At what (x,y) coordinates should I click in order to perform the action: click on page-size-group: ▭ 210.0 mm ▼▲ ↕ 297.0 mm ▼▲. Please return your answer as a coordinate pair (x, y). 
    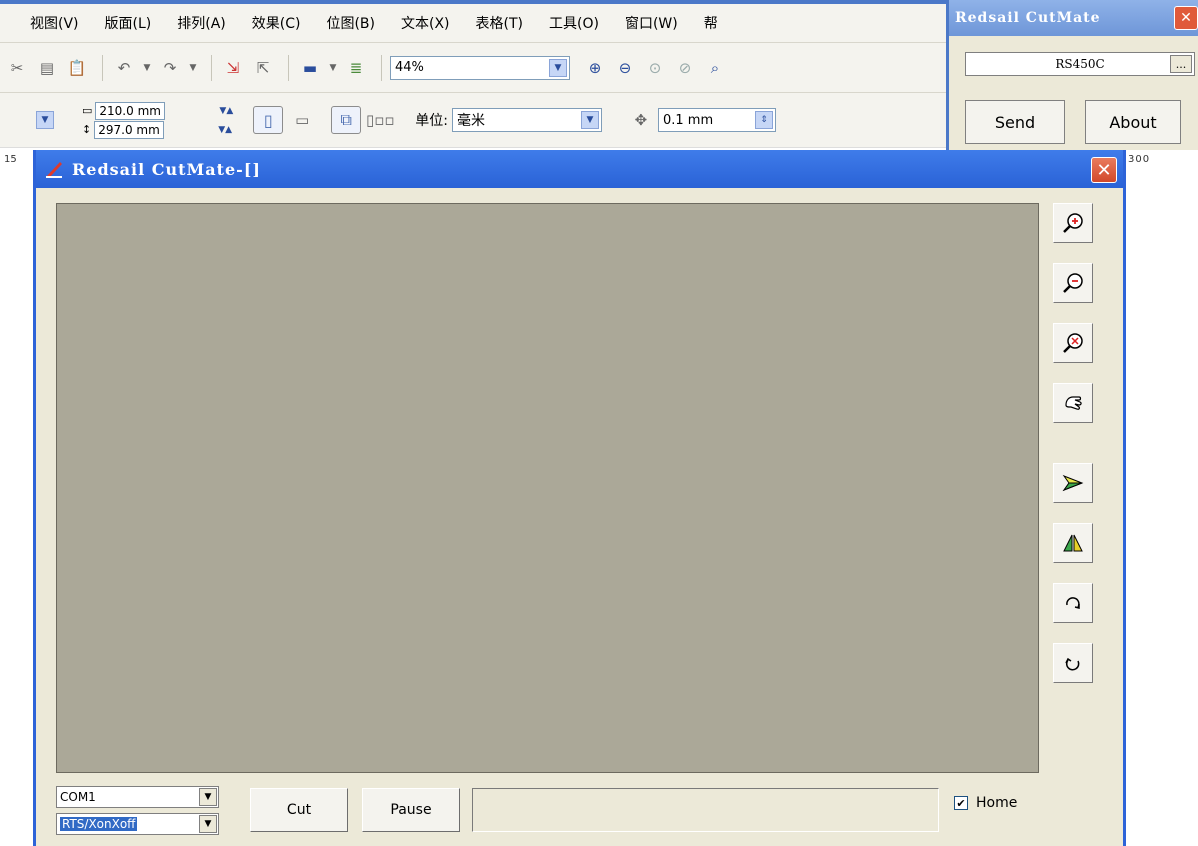
    Looking at the image, I should click on (157, 120).